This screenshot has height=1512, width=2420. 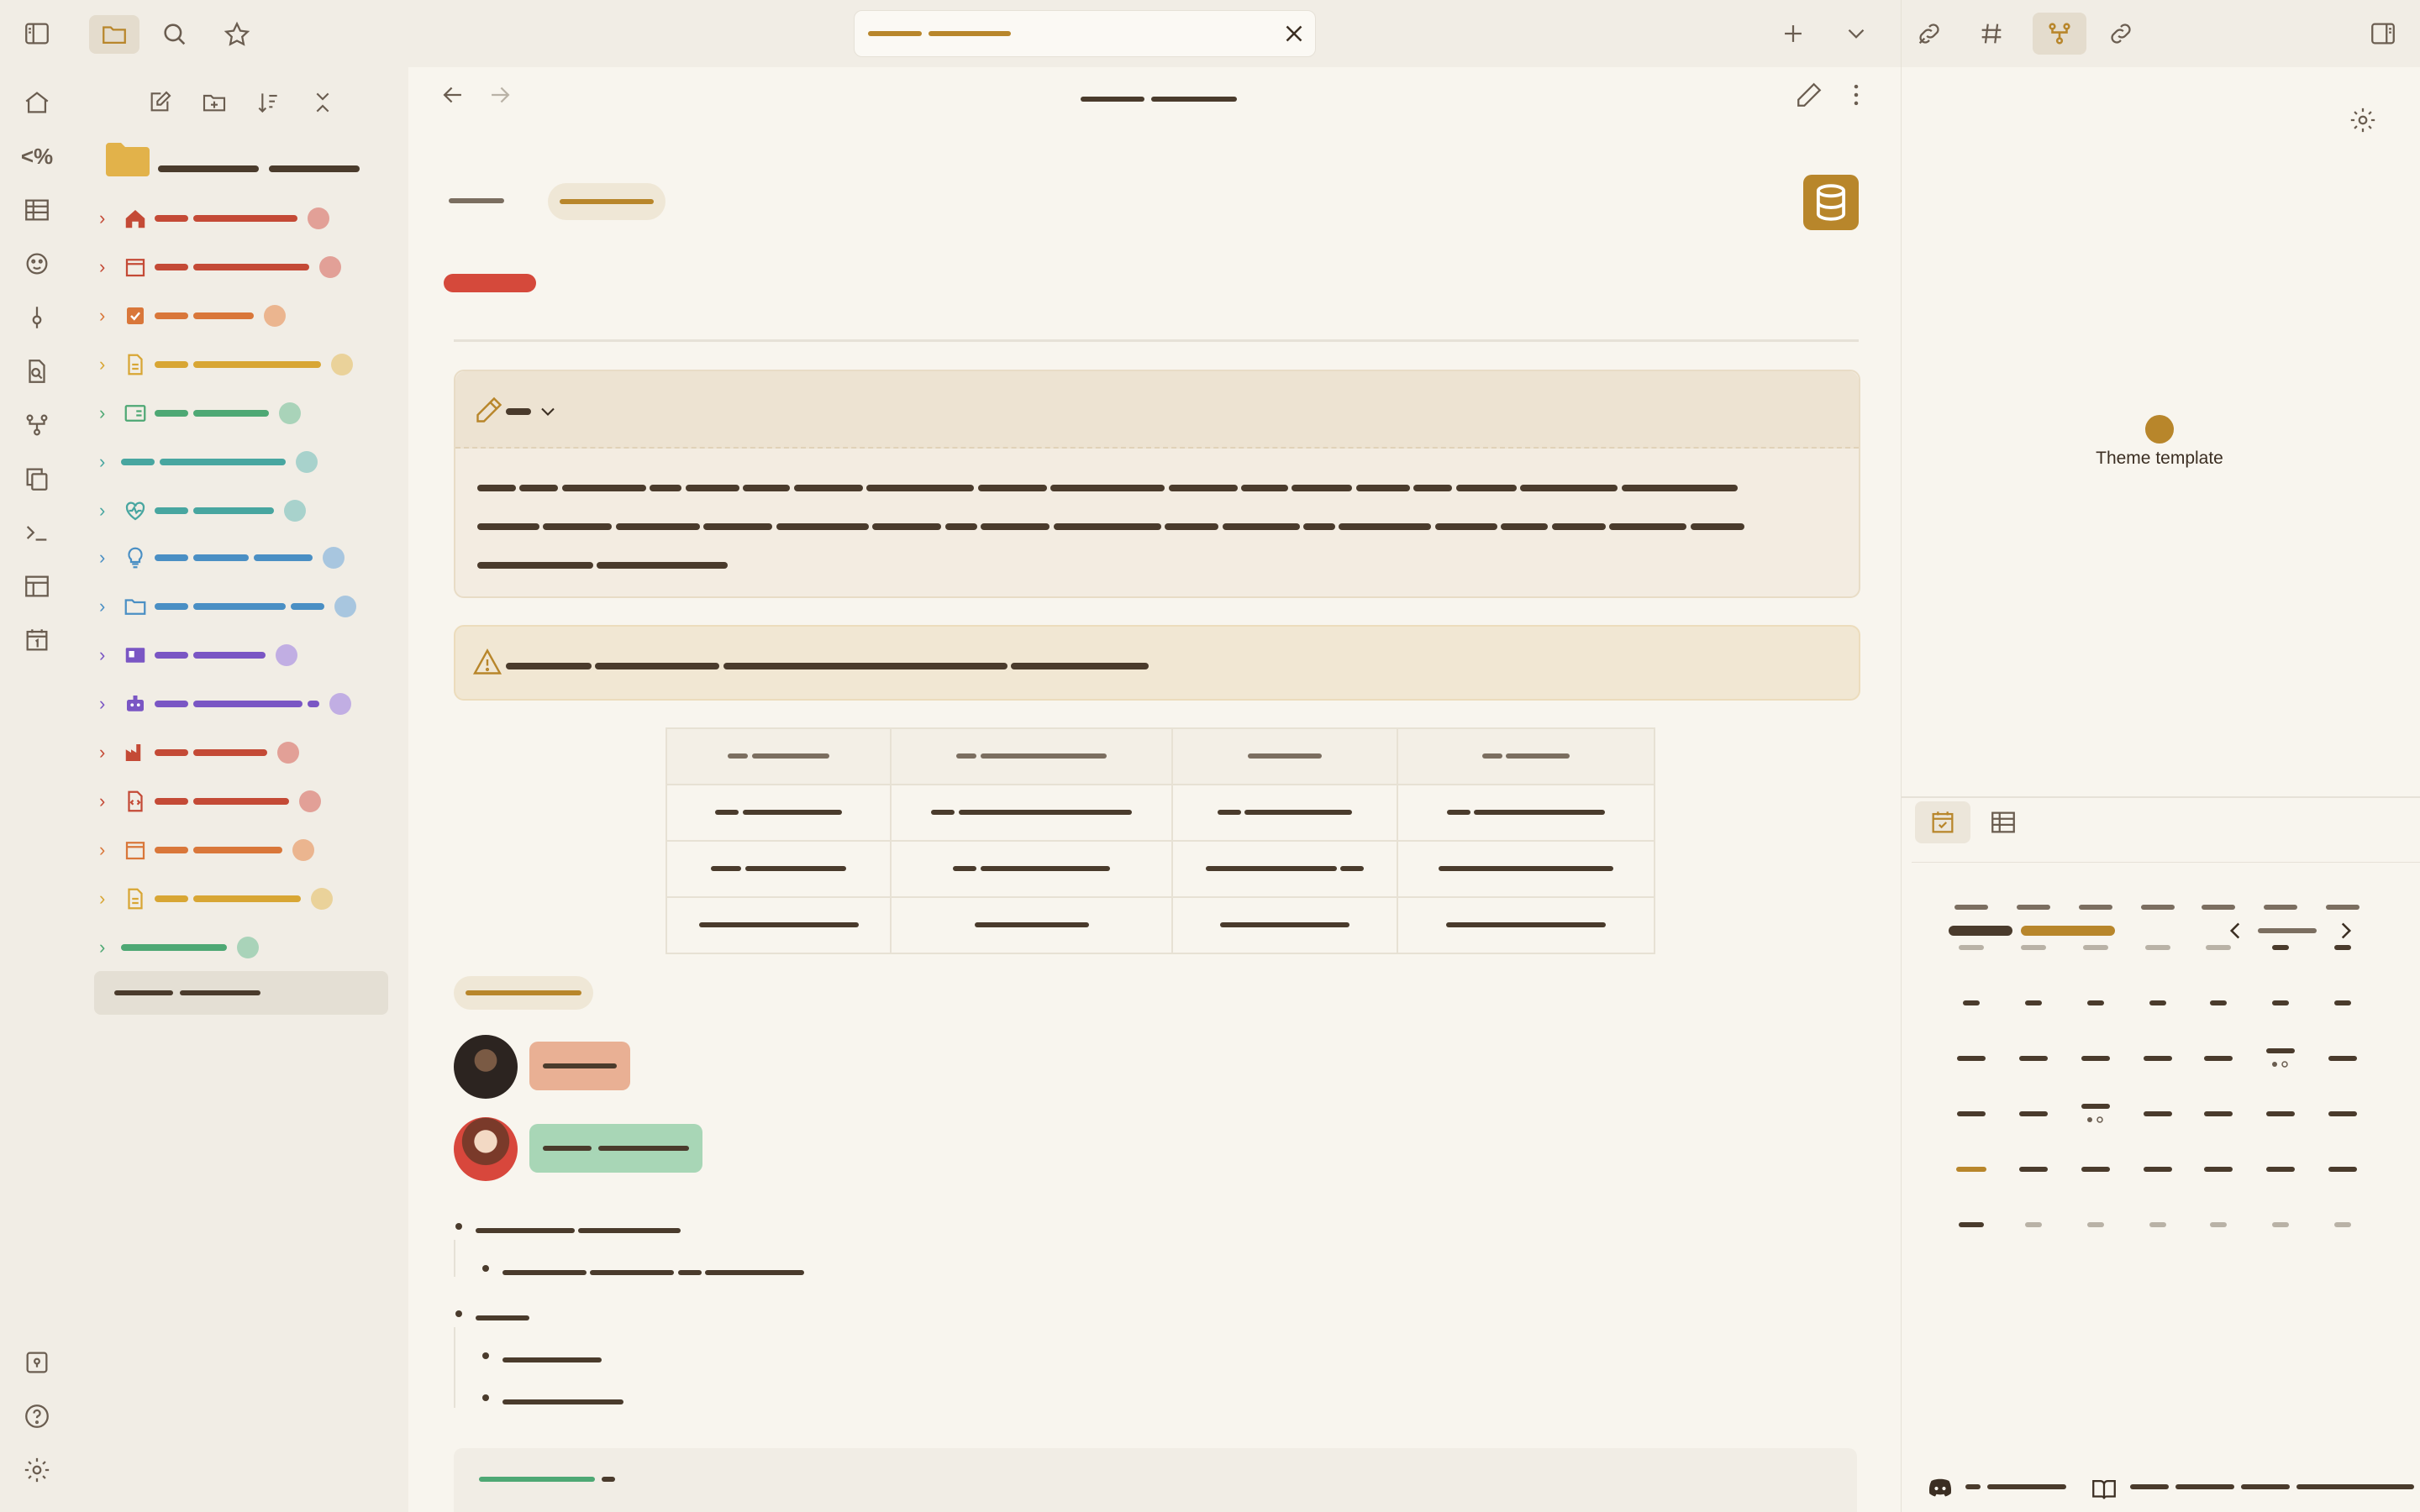 What do you see at coordinates (37, 210) in the screenshot?
I see `table-icon` at bounding box center [37, 210].